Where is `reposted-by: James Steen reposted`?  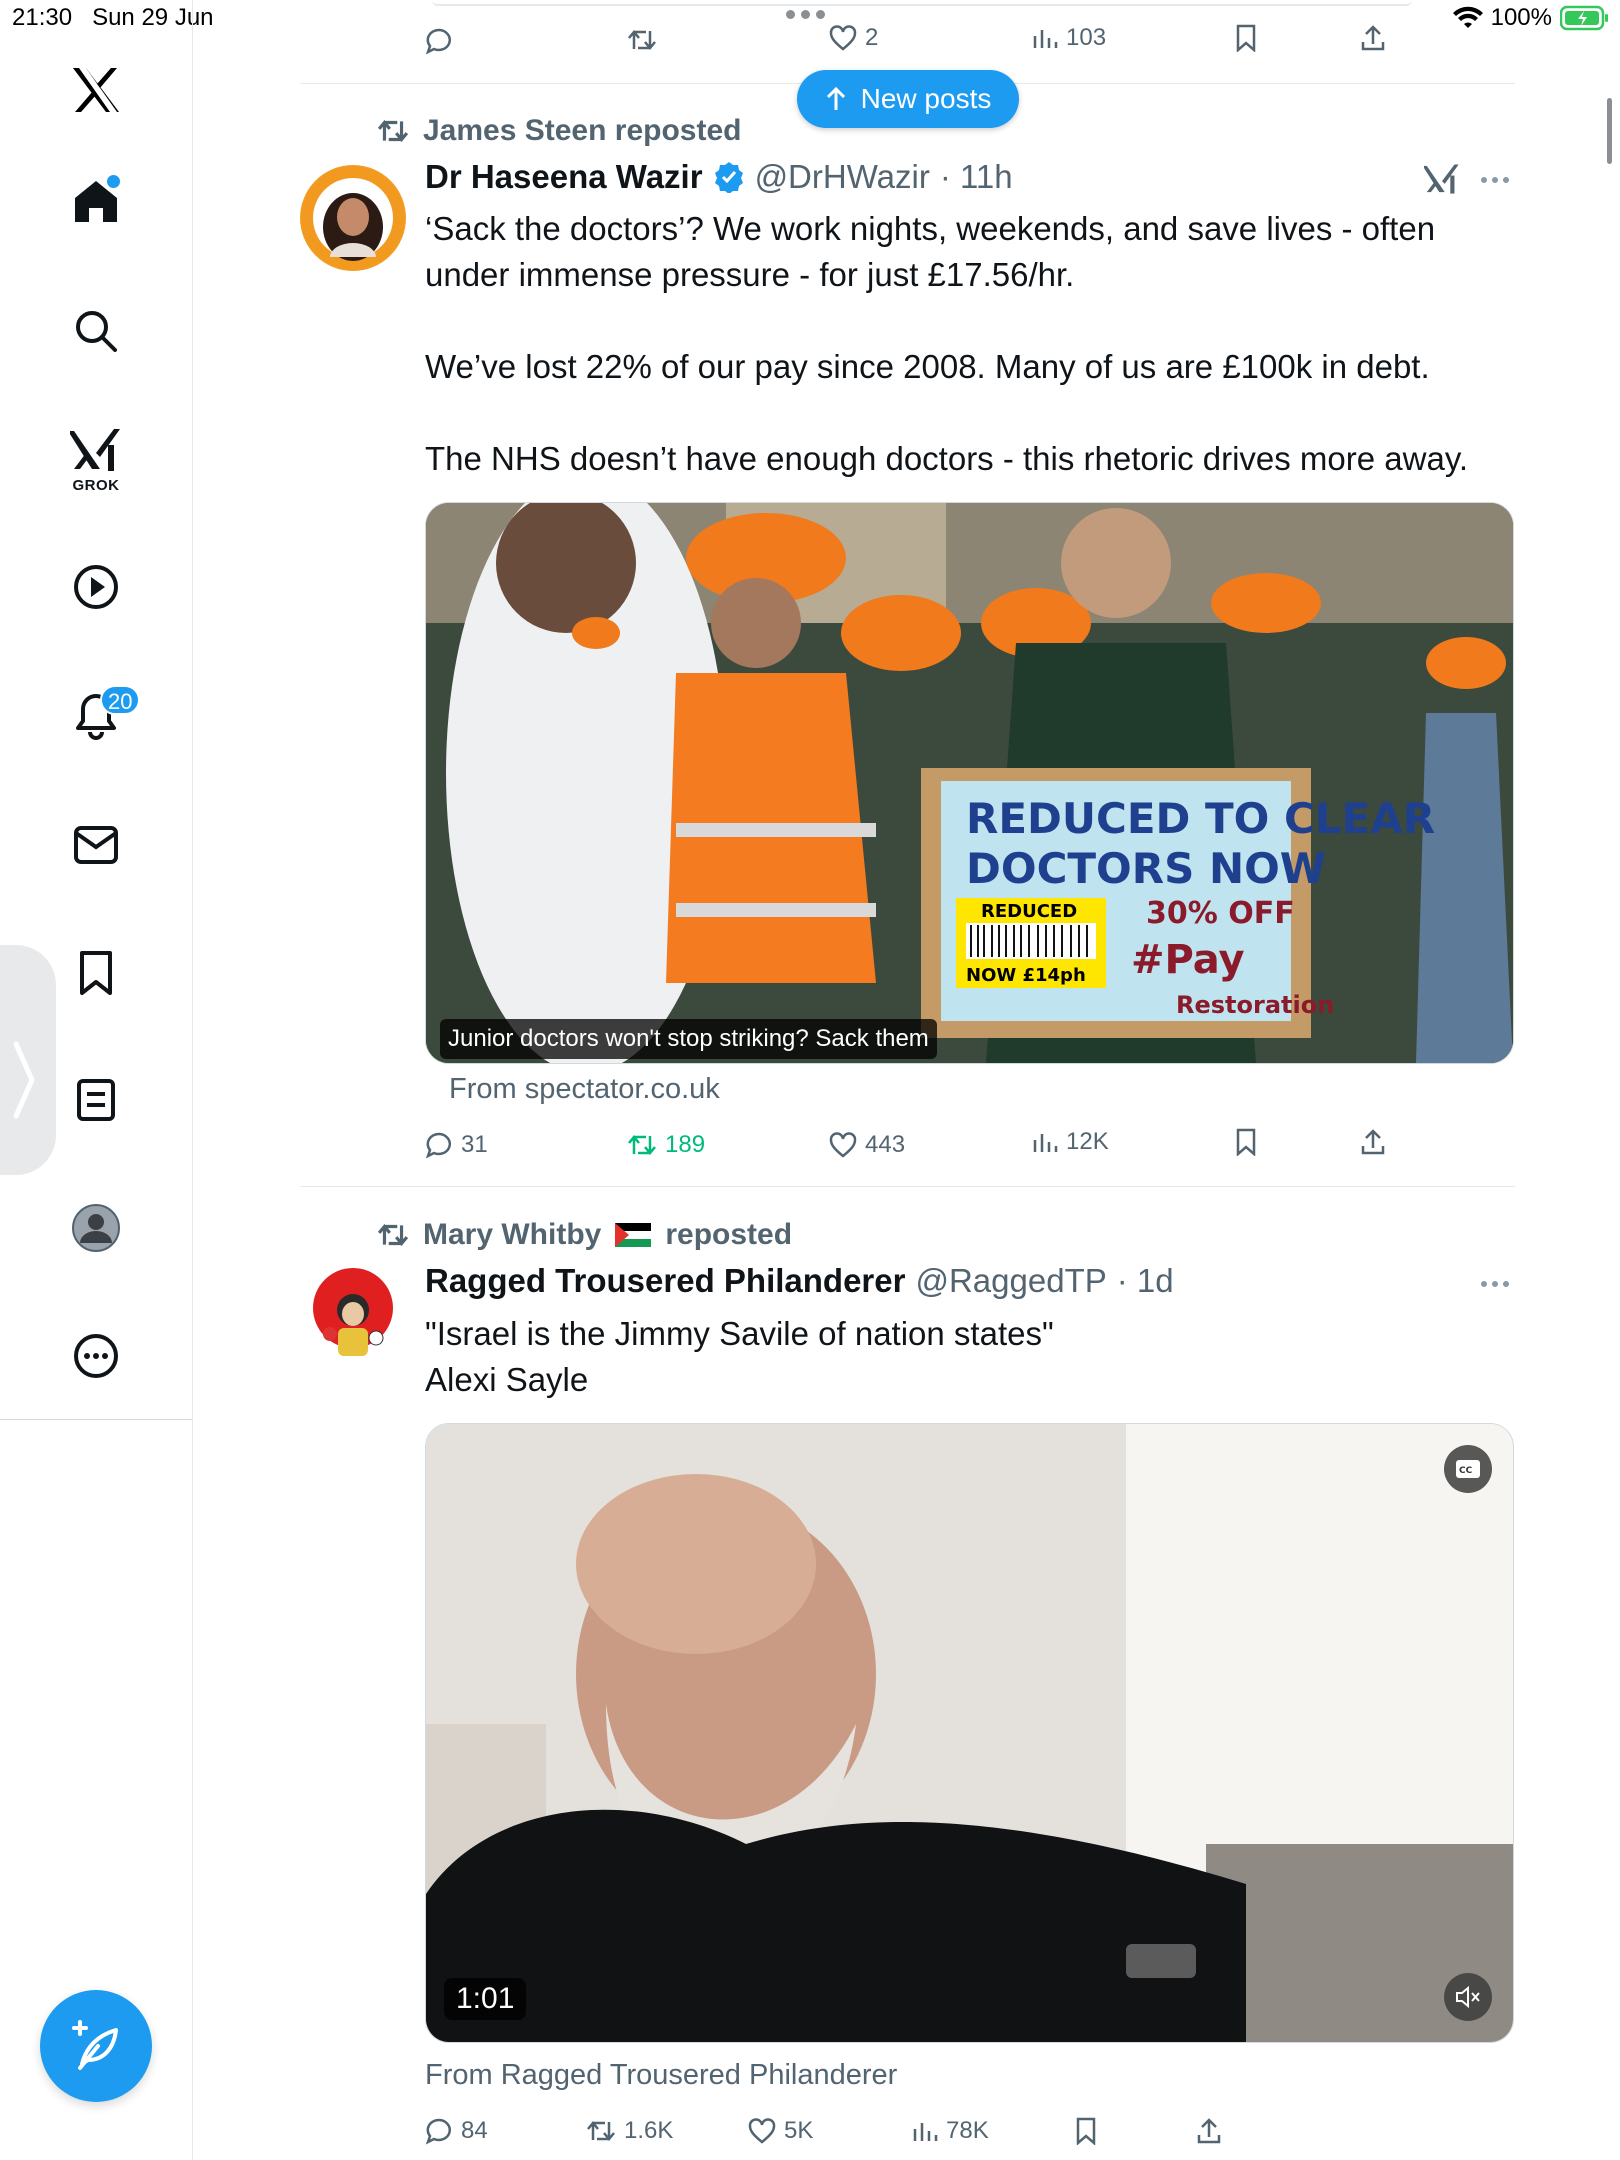 reposted-by: James Steen reposted is located at coordinates (582, 130).